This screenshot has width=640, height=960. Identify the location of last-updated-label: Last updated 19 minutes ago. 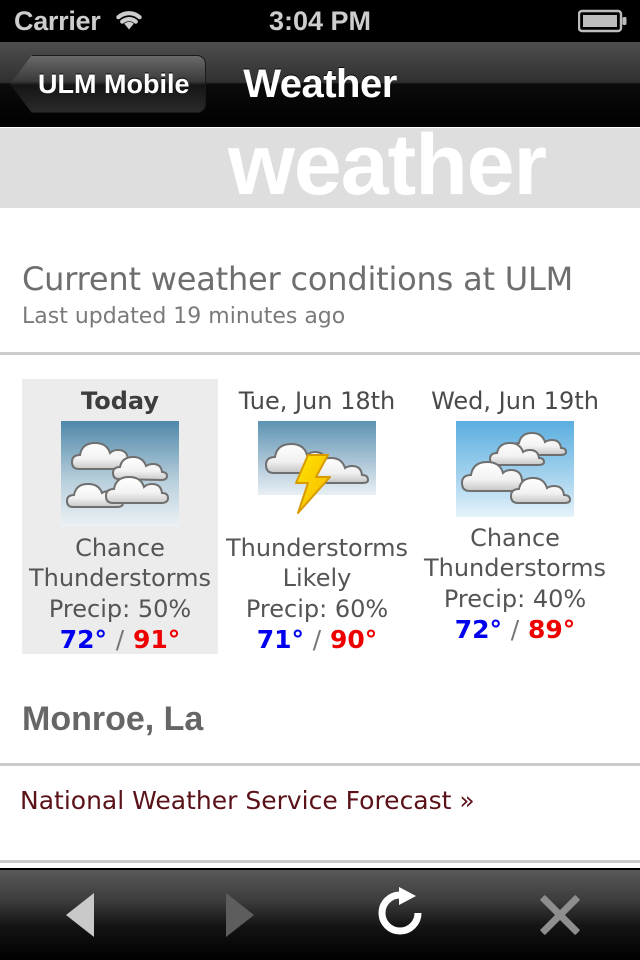
(184, 316).